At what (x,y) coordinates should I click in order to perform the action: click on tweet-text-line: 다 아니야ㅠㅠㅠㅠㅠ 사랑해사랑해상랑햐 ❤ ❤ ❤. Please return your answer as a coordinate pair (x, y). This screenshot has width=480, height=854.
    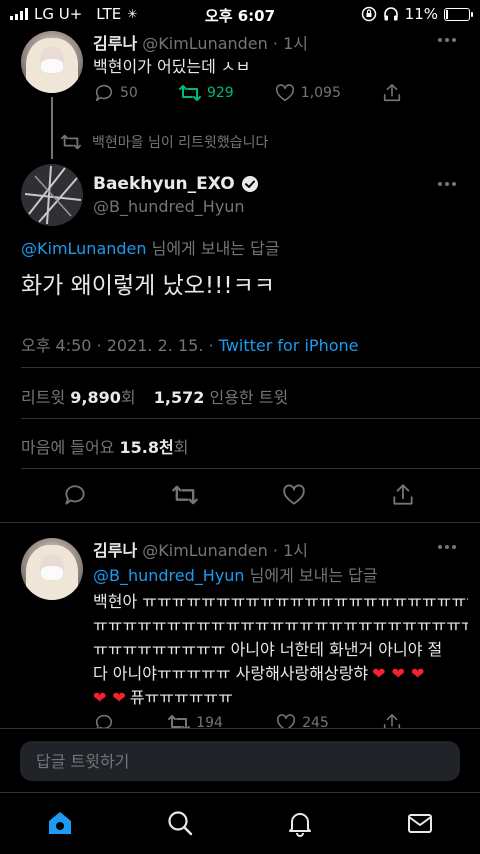
    Looking at the image, I should click on (280, 674).